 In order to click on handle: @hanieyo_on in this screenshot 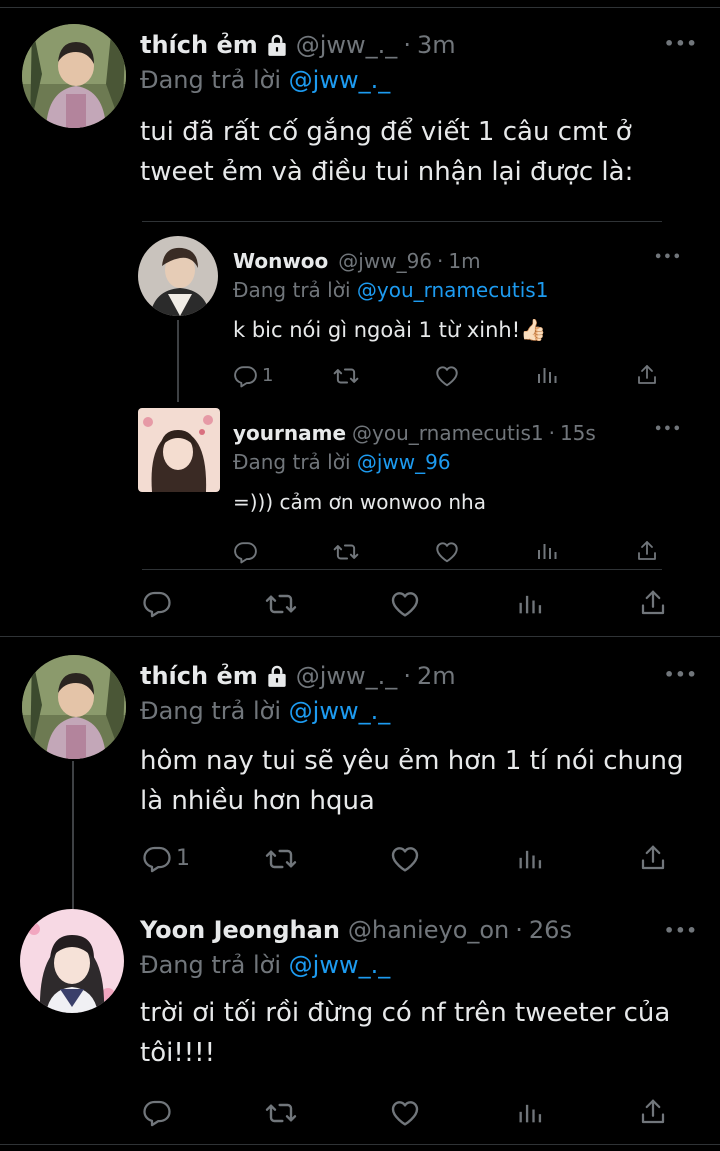, I will do `click(428, 930)`.